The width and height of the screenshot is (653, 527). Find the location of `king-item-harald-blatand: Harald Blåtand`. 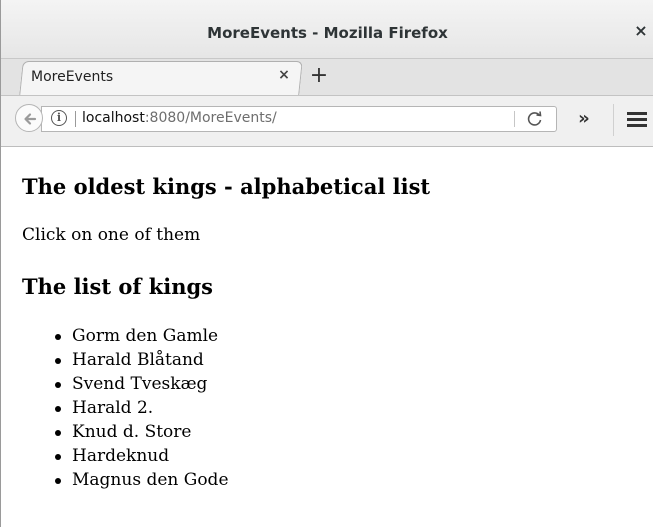

king-item-harald-blatand: Harald Blåtand is located at coordinates (141, 360).